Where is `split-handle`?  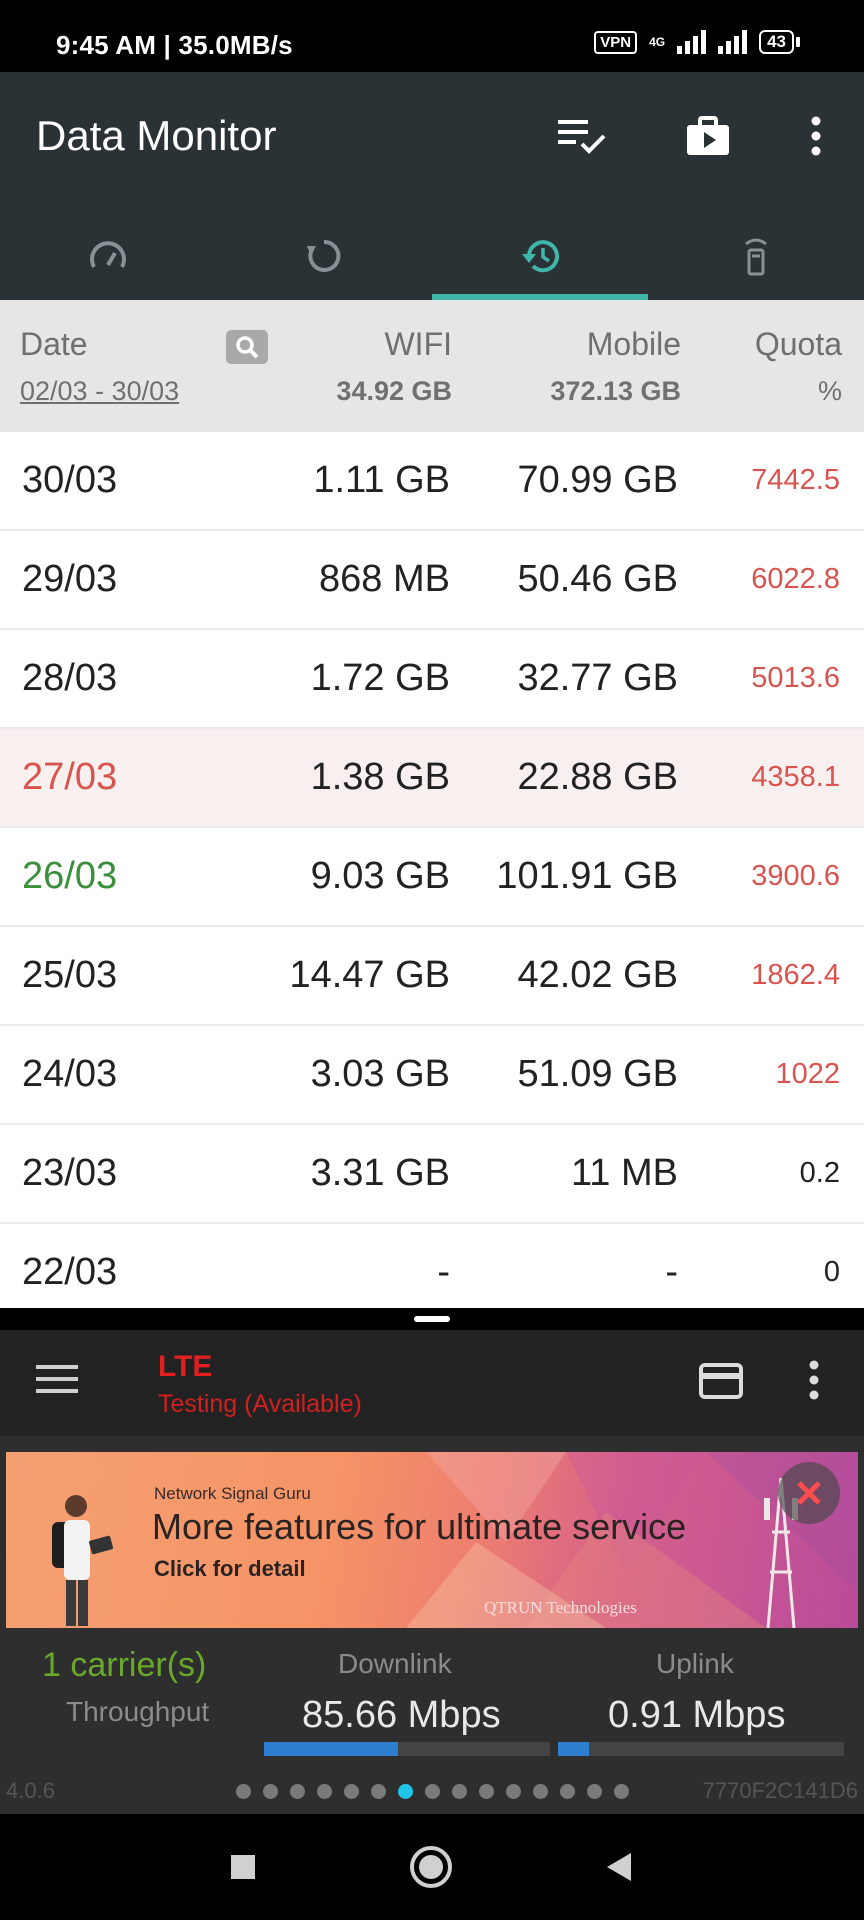 split-handle is located at coordinates (432, 1319).